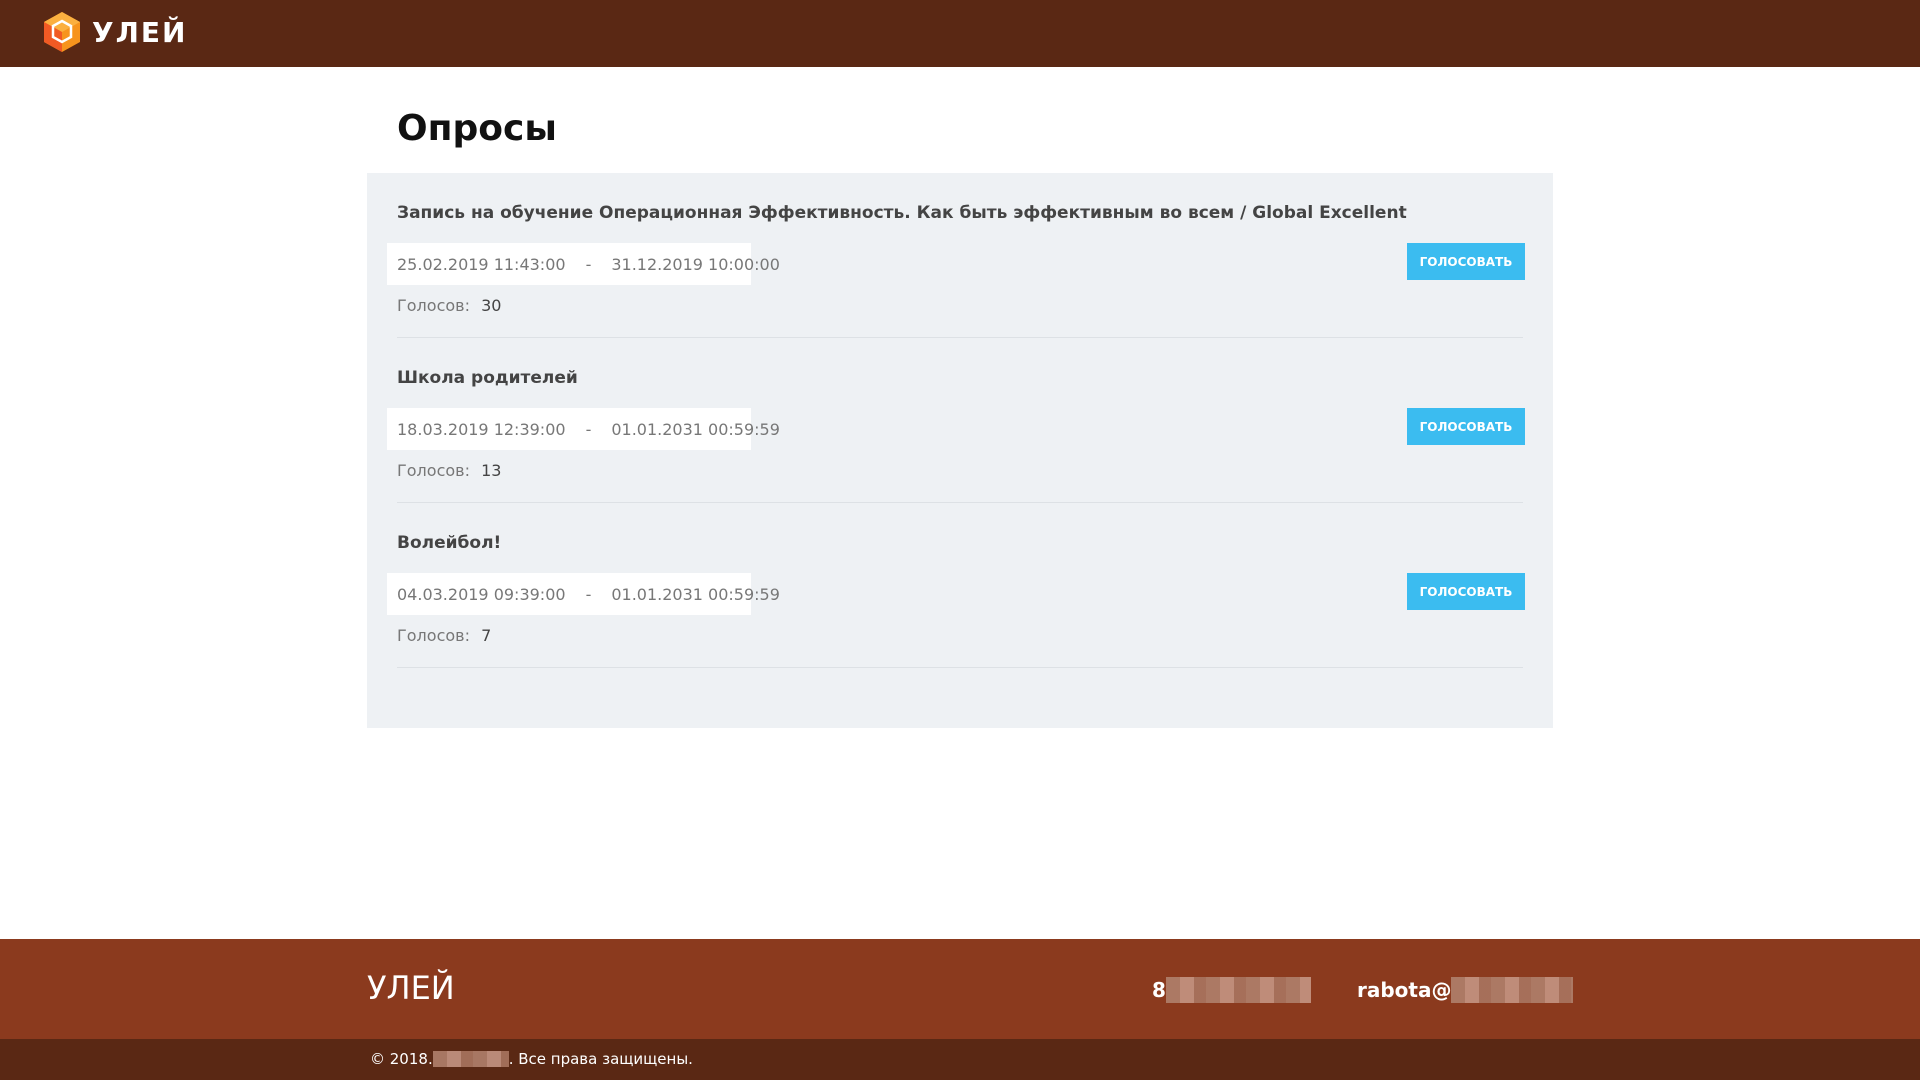  I want to click on poll-votes: Голосов: 7, so click(444, 635).